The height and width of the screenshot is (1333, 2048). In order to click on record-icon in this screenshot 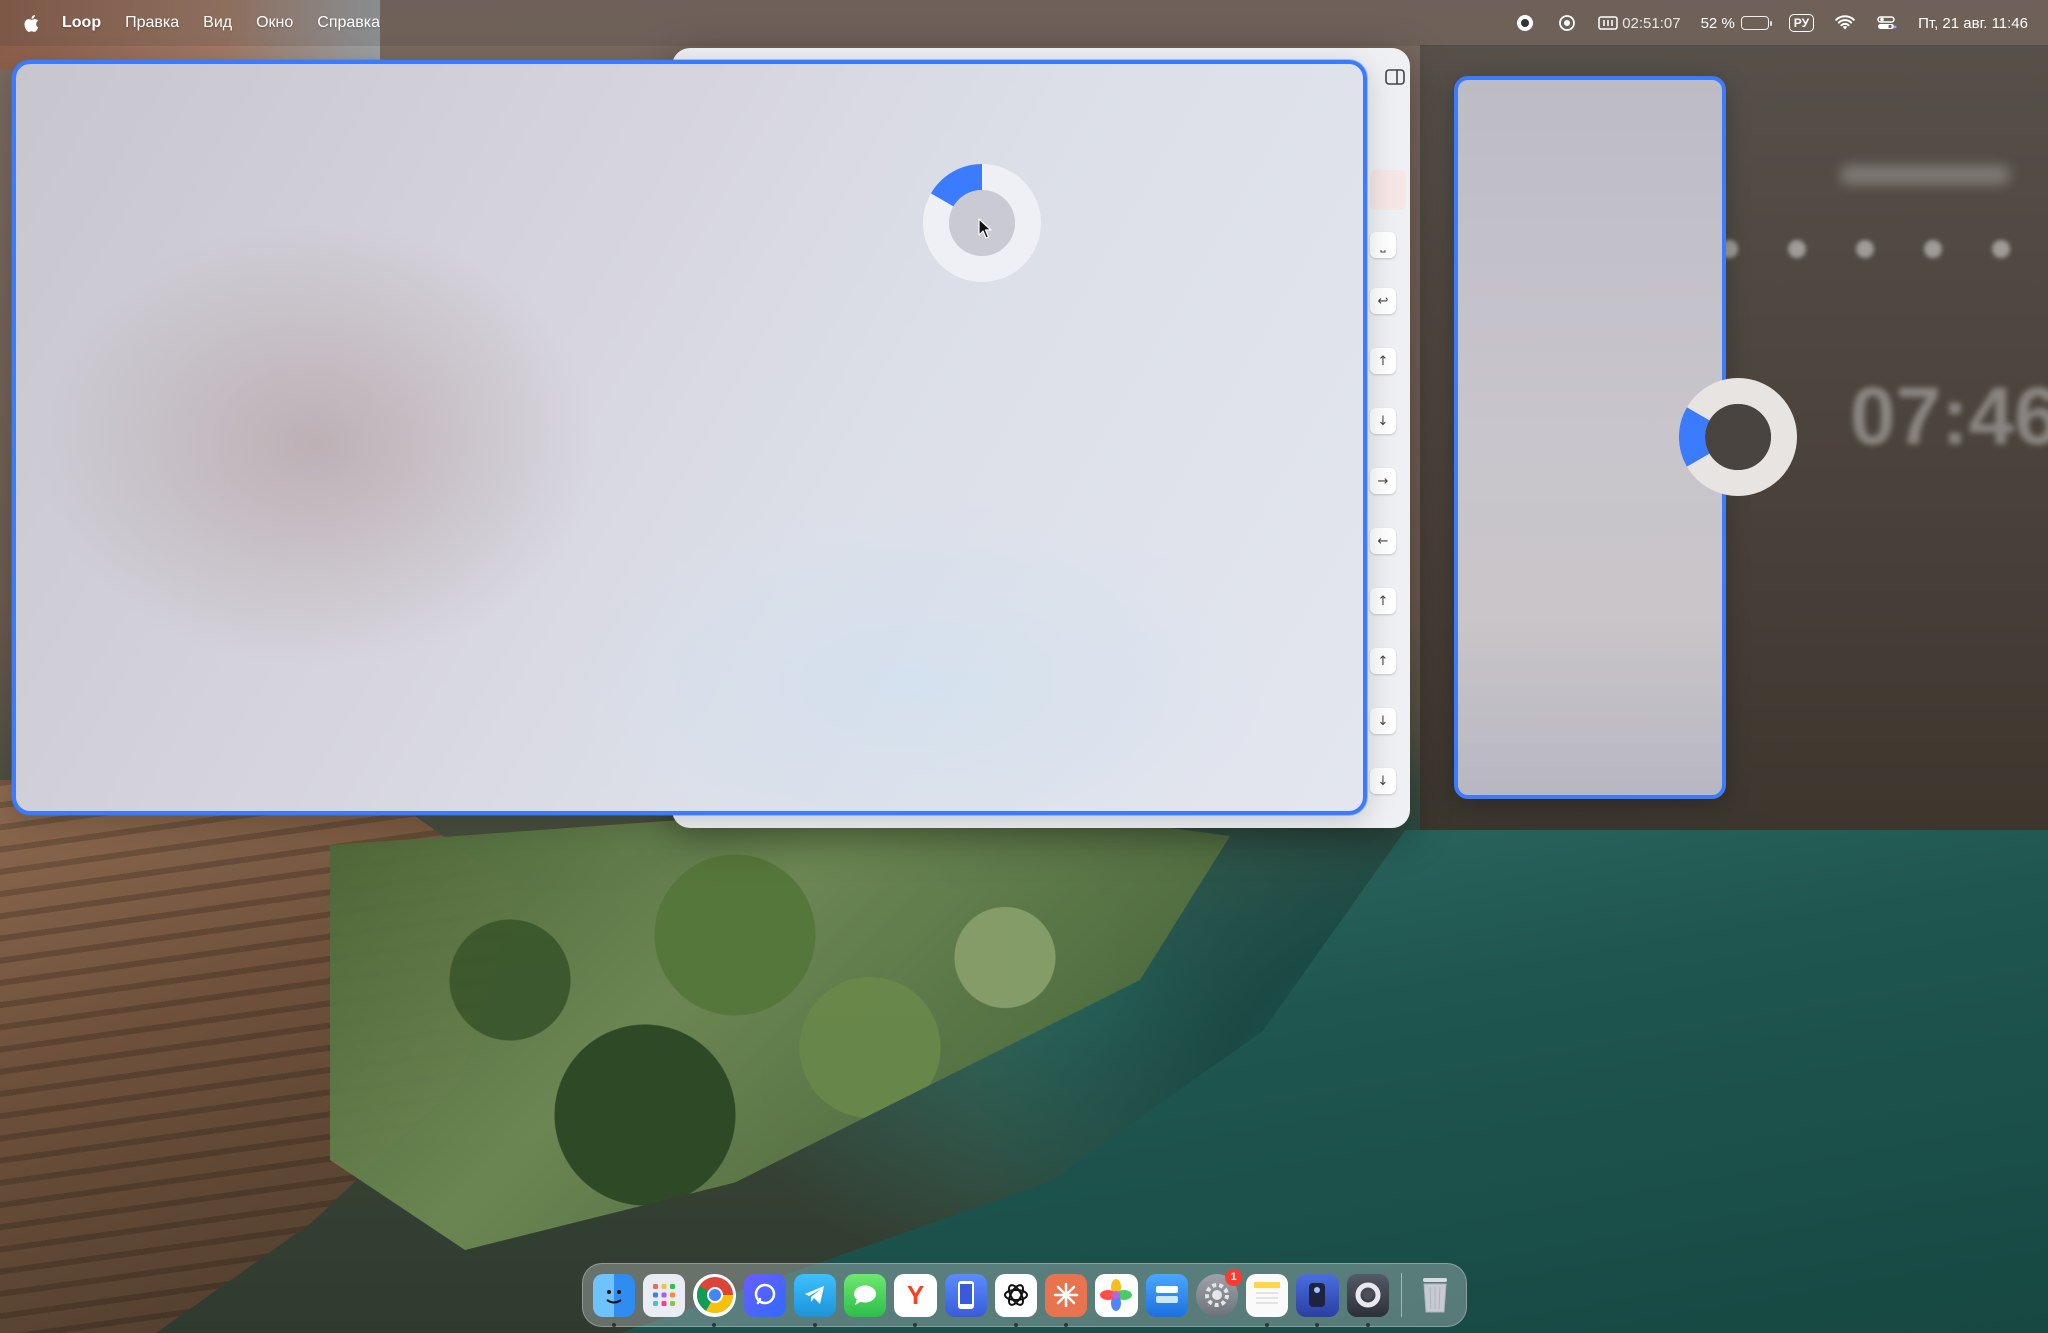, I will do `click(1525, 23)`.